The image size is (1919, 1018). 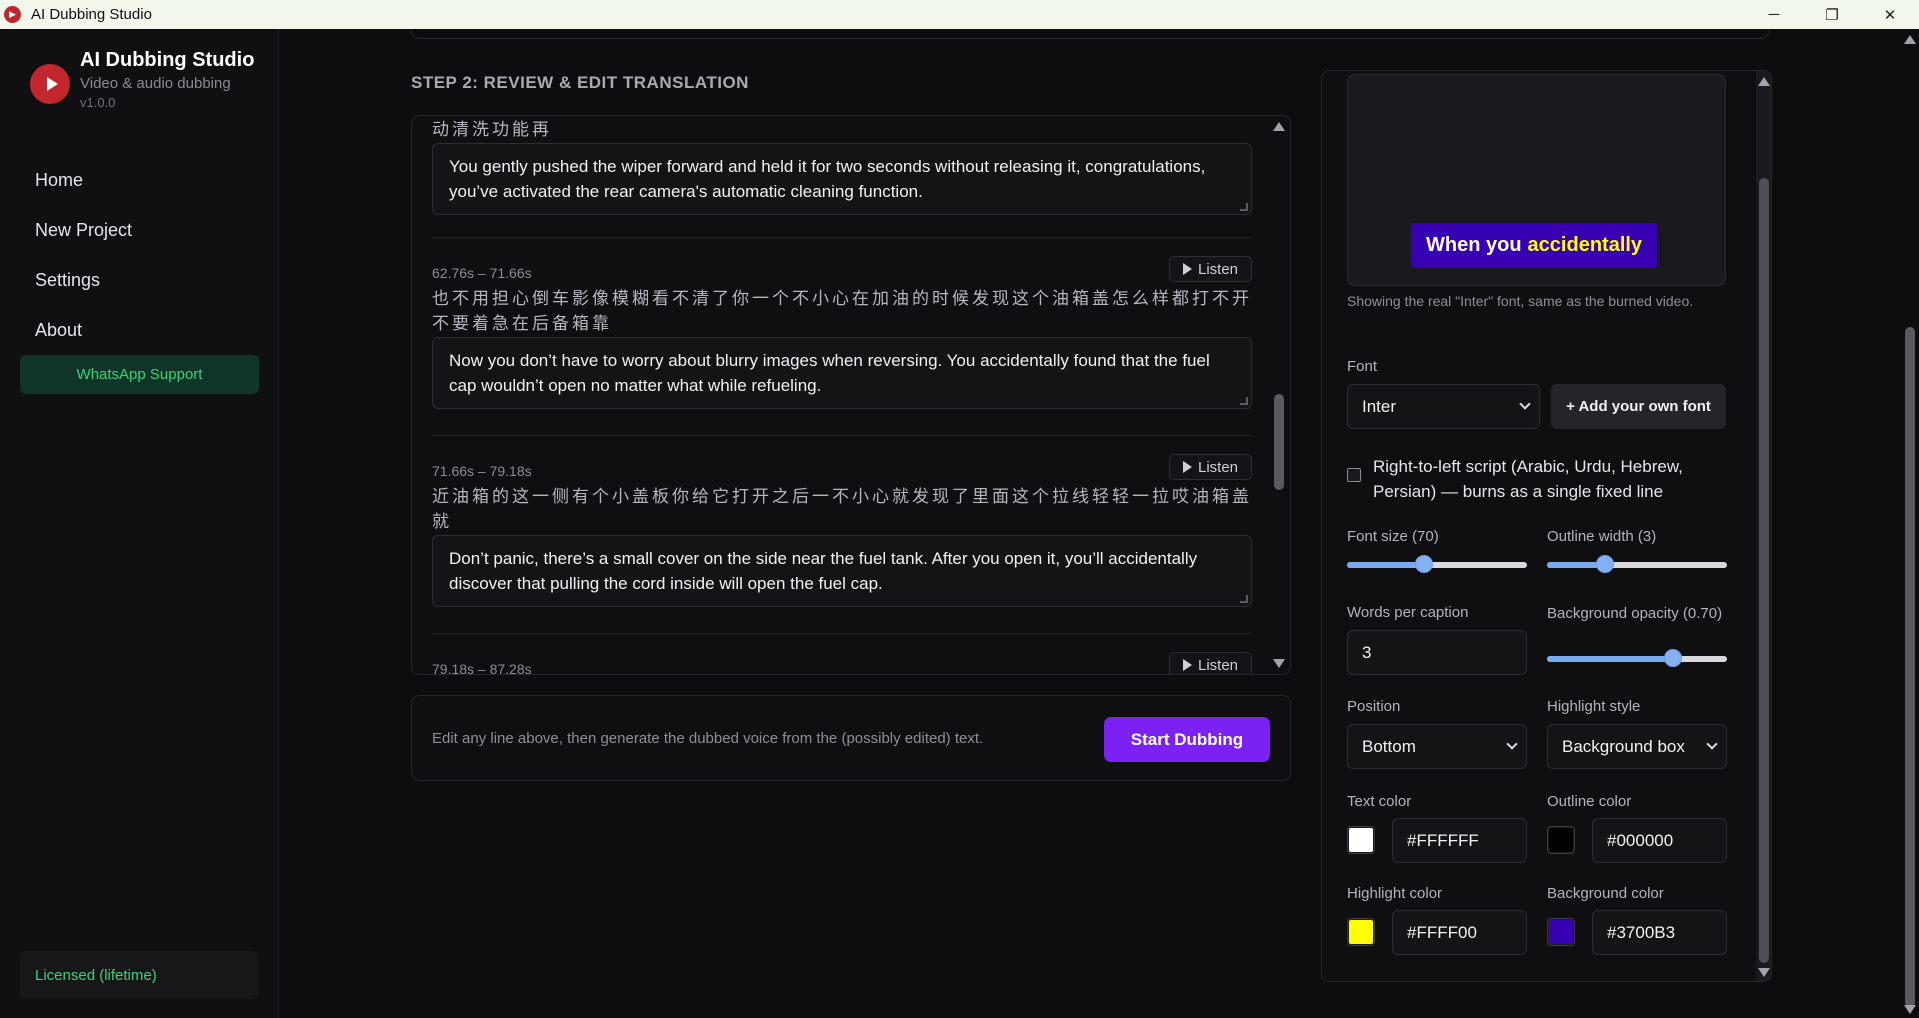 I want to click on text-color-input: #FFFFFF, so click(x=1459, y=840).